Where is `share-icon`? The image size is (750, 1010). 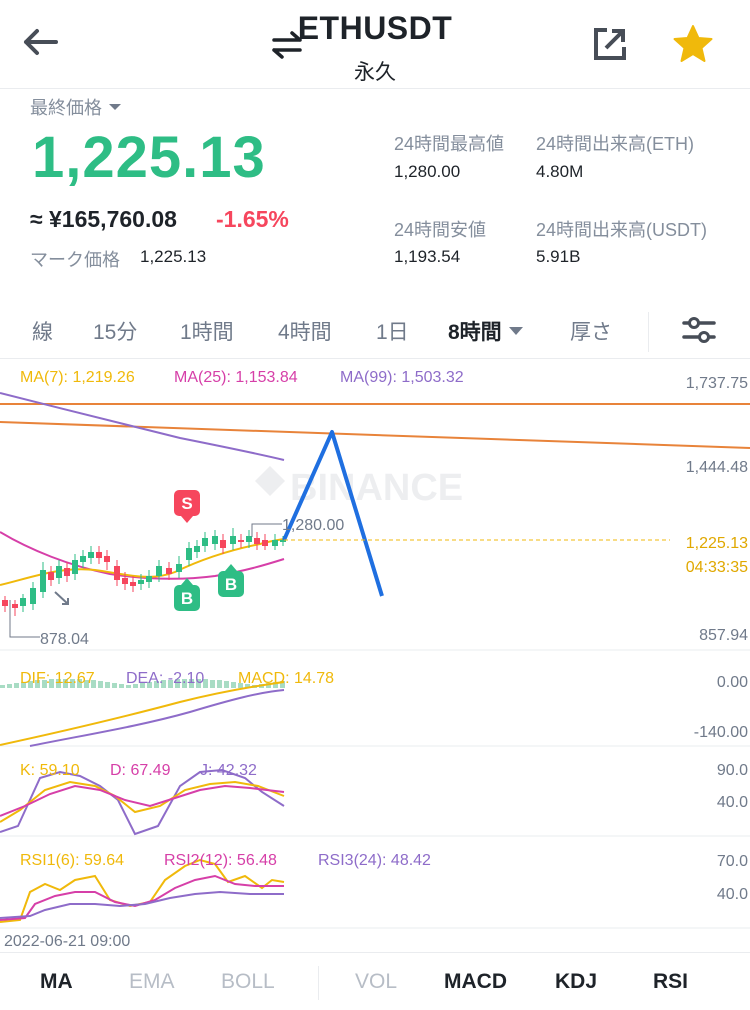
share-icon is located at coordinates (610, 44).